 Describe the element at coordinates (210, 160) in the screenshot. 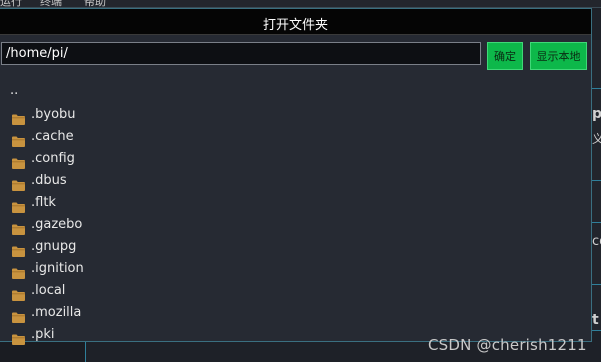

I see `list-item: .config` at that location.